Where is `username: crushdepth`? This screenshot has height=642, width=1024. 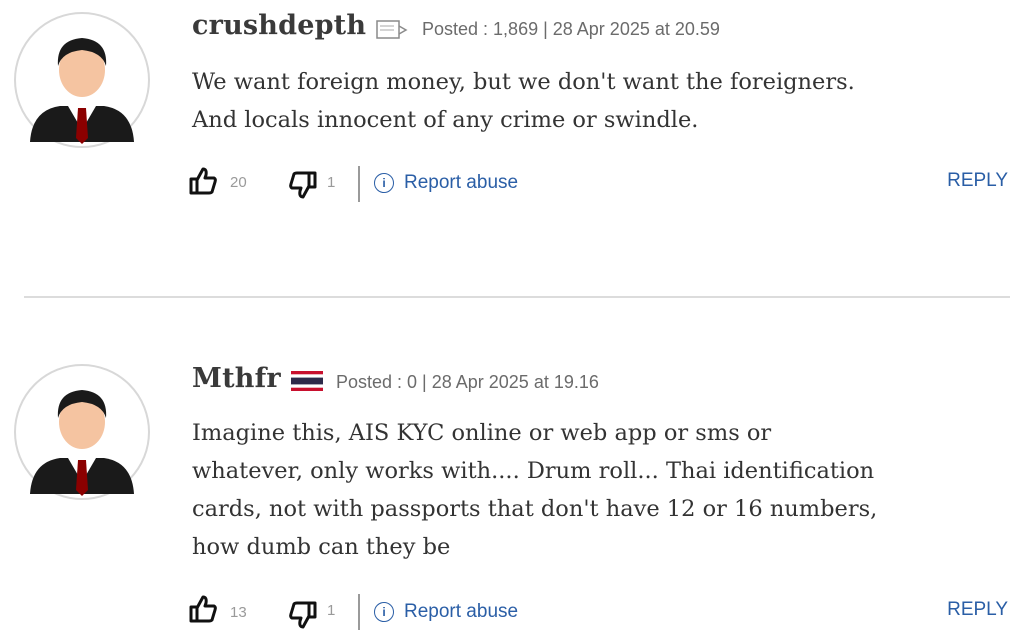
username: crushdepth is located at coordinates (279, 25).